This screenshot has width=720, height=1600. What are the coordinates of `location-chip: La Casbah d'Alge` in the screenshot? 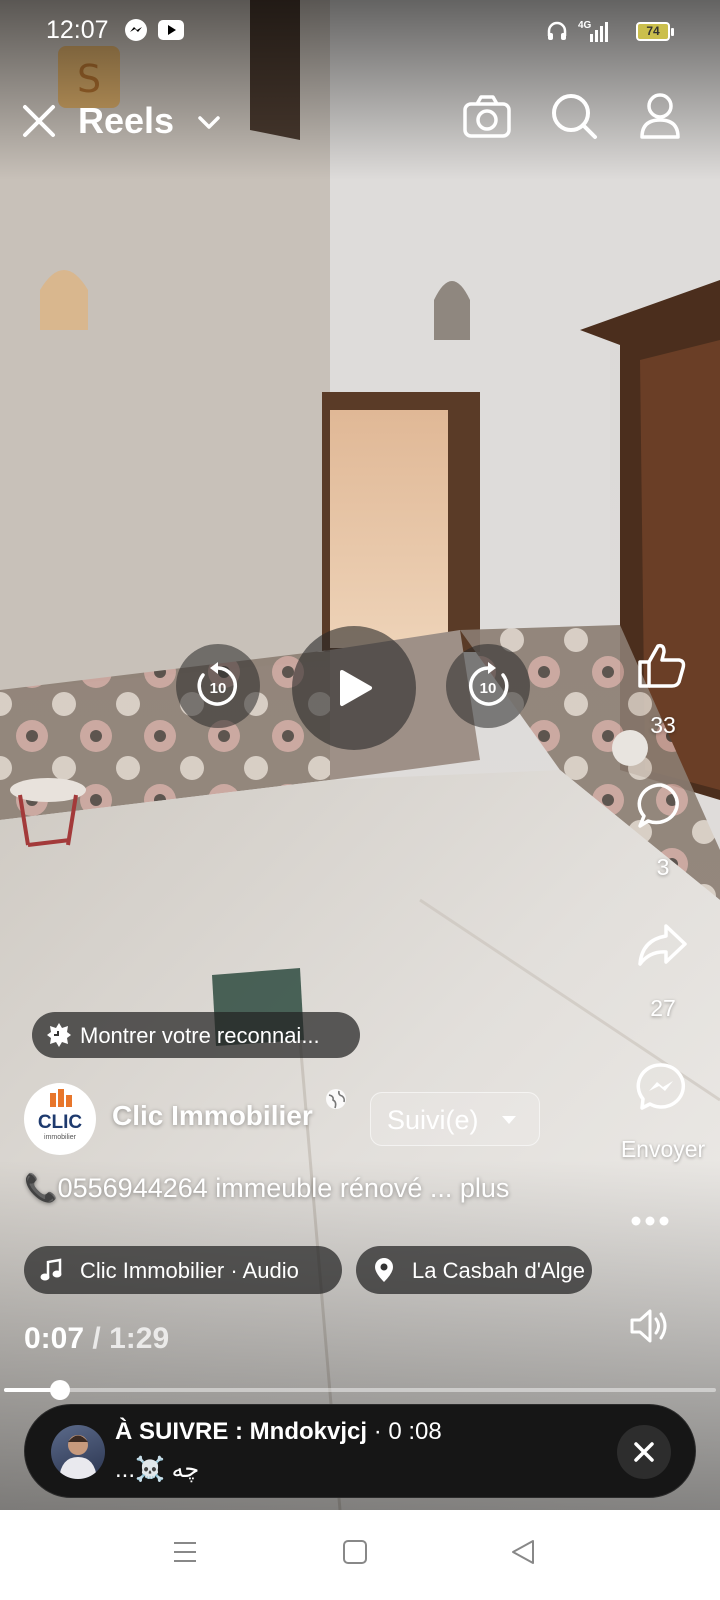 It's located at (474, 1270).